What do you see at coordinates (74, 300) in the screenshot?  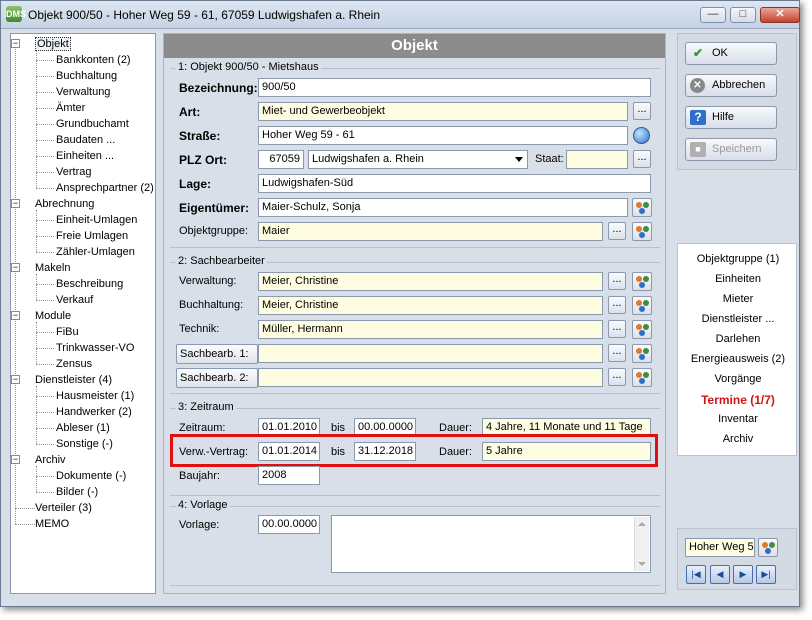 I see `tree-subnode-verkauf: Verkauf` at bounding box center [74, 300].